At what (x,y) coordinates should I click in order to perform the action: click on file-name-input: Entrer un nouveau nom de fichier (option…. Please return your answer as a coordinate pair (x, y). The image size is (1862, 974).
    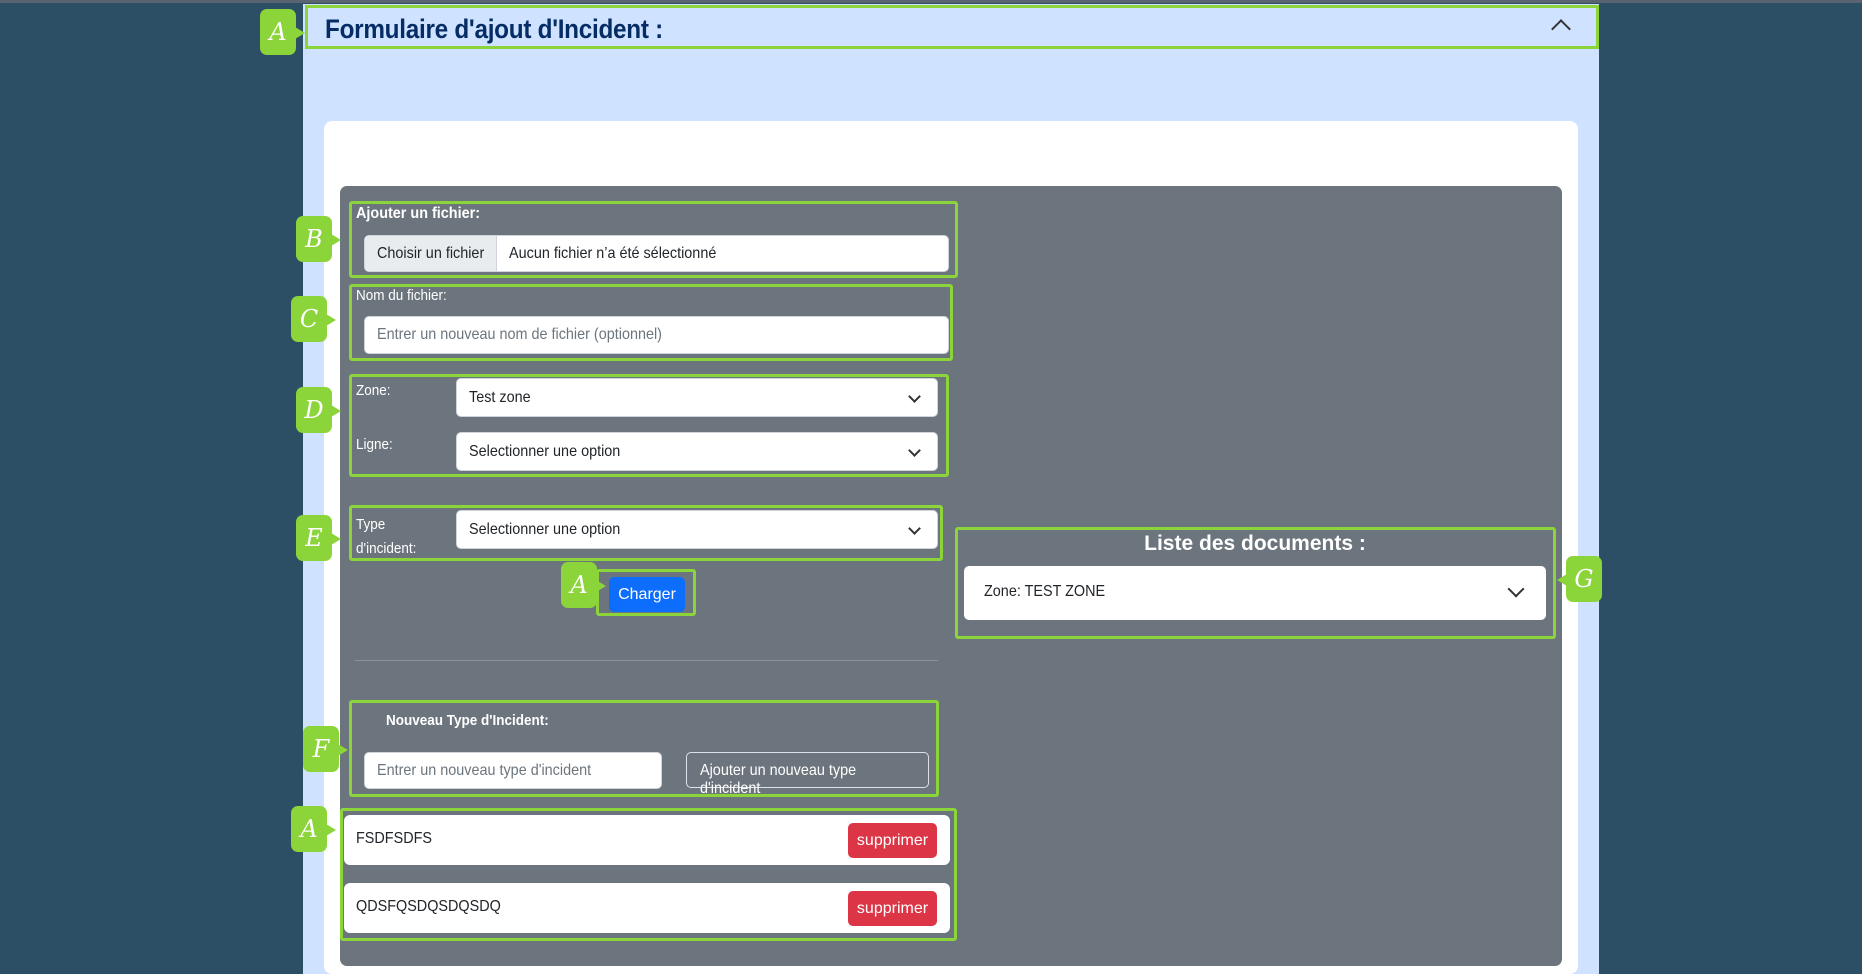
    Looking at the image, I should click on (656, 335).